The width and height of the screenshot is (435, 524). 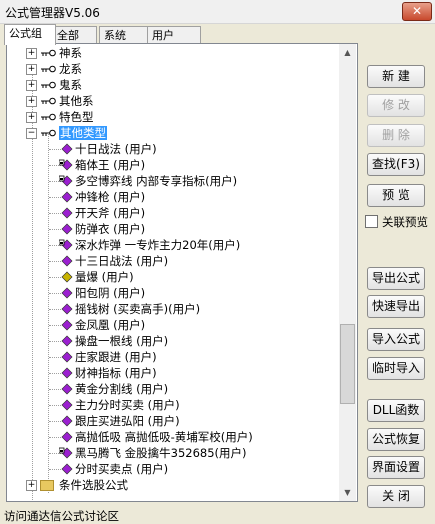 I want to click on tree-formula-item: 分时买卖点 (用户), so click(x=121, y=469).